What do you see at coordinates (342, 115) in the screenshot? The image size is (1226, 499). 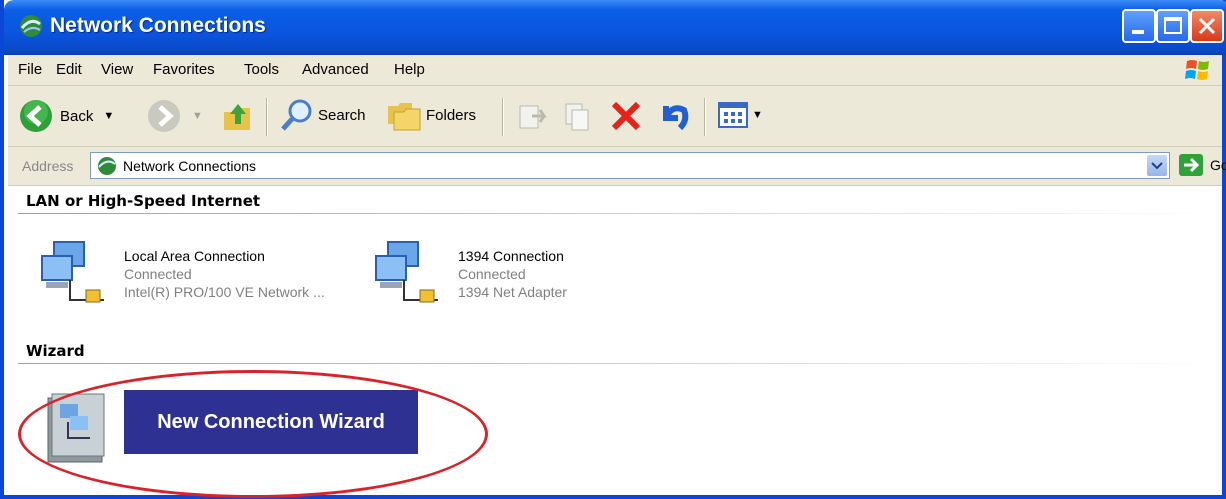 I see `search-label: Search` at bounding box center [342, 115].